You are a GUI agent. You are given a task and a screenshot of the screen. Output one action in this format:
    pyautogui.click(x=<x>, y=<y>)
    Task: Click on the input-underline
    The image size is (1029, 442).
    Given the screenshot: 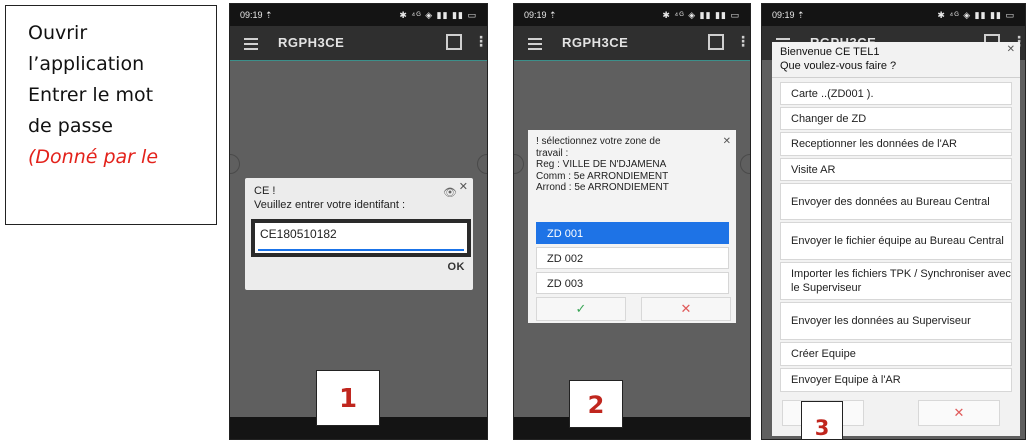 What is the action you would take?
    pyautogui.click(x=361, y=250)
    